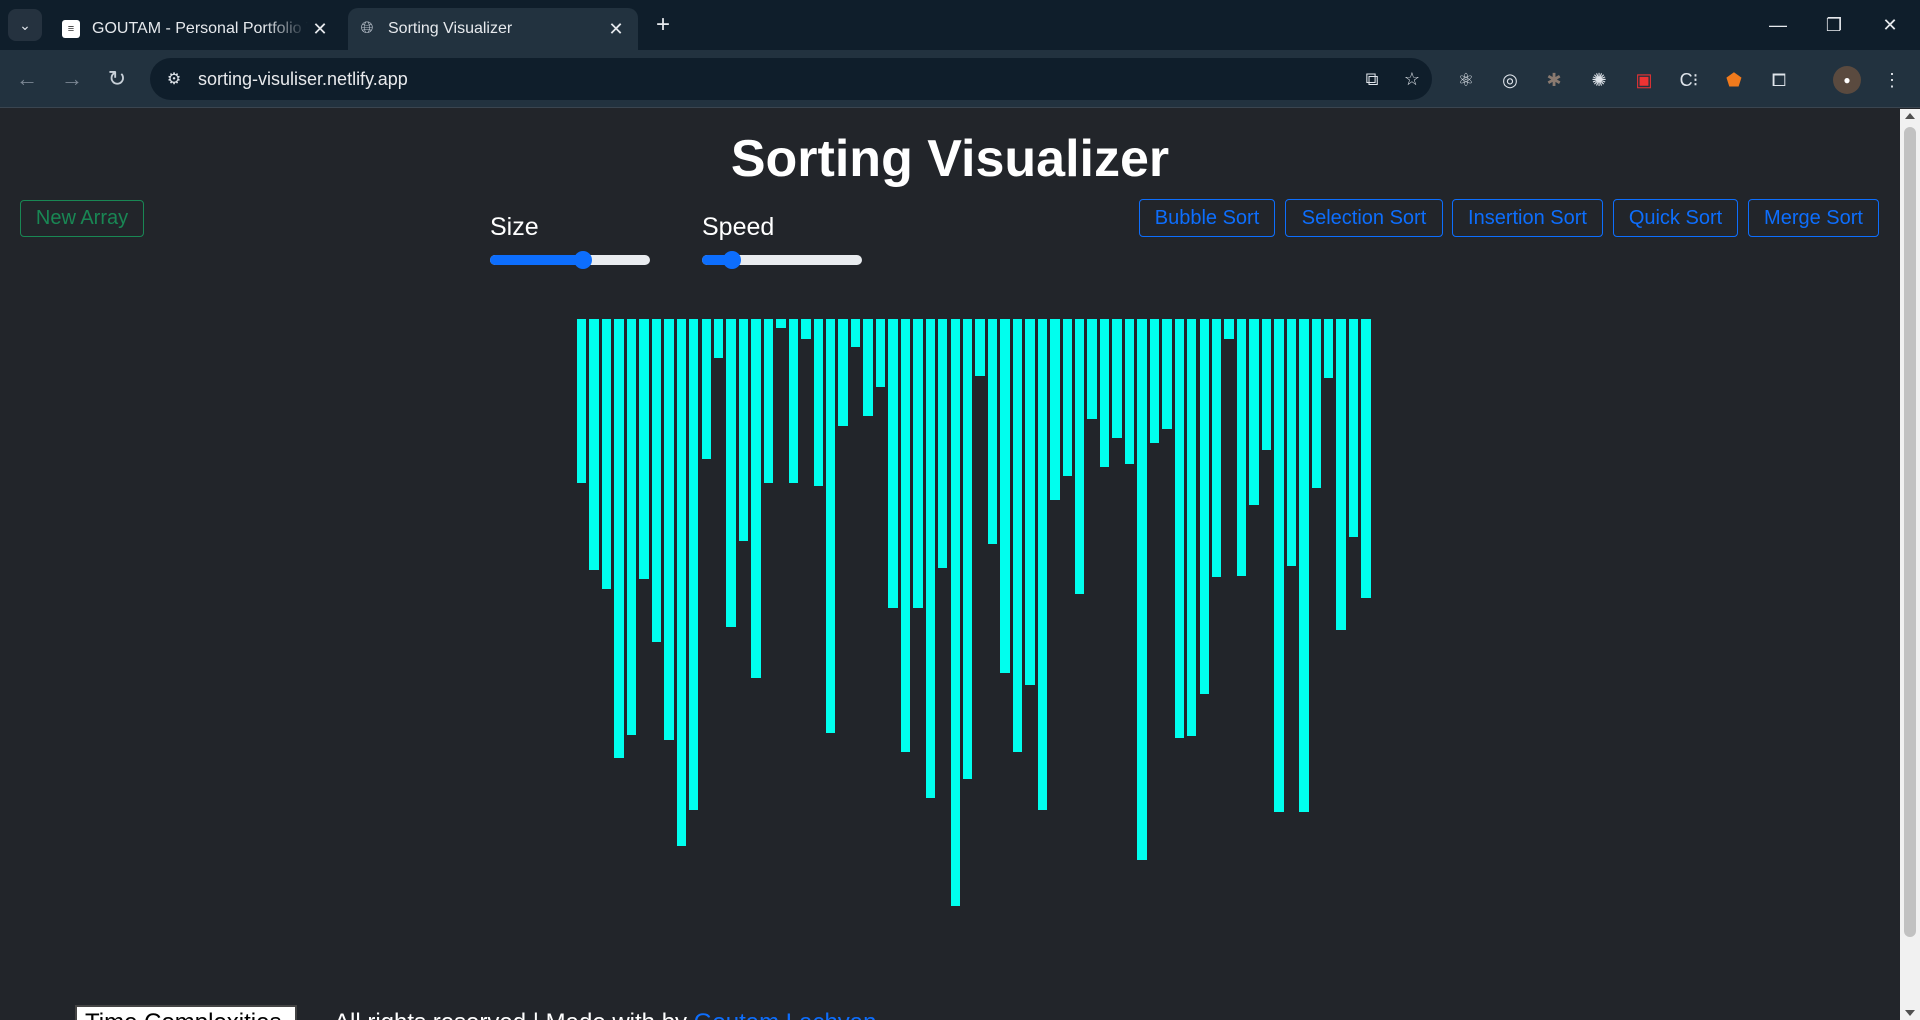 Image resolution: width=1920 pixels, height=1020 pixels. I want to click on globe-icon: 🌐︎, so click(367, 28).